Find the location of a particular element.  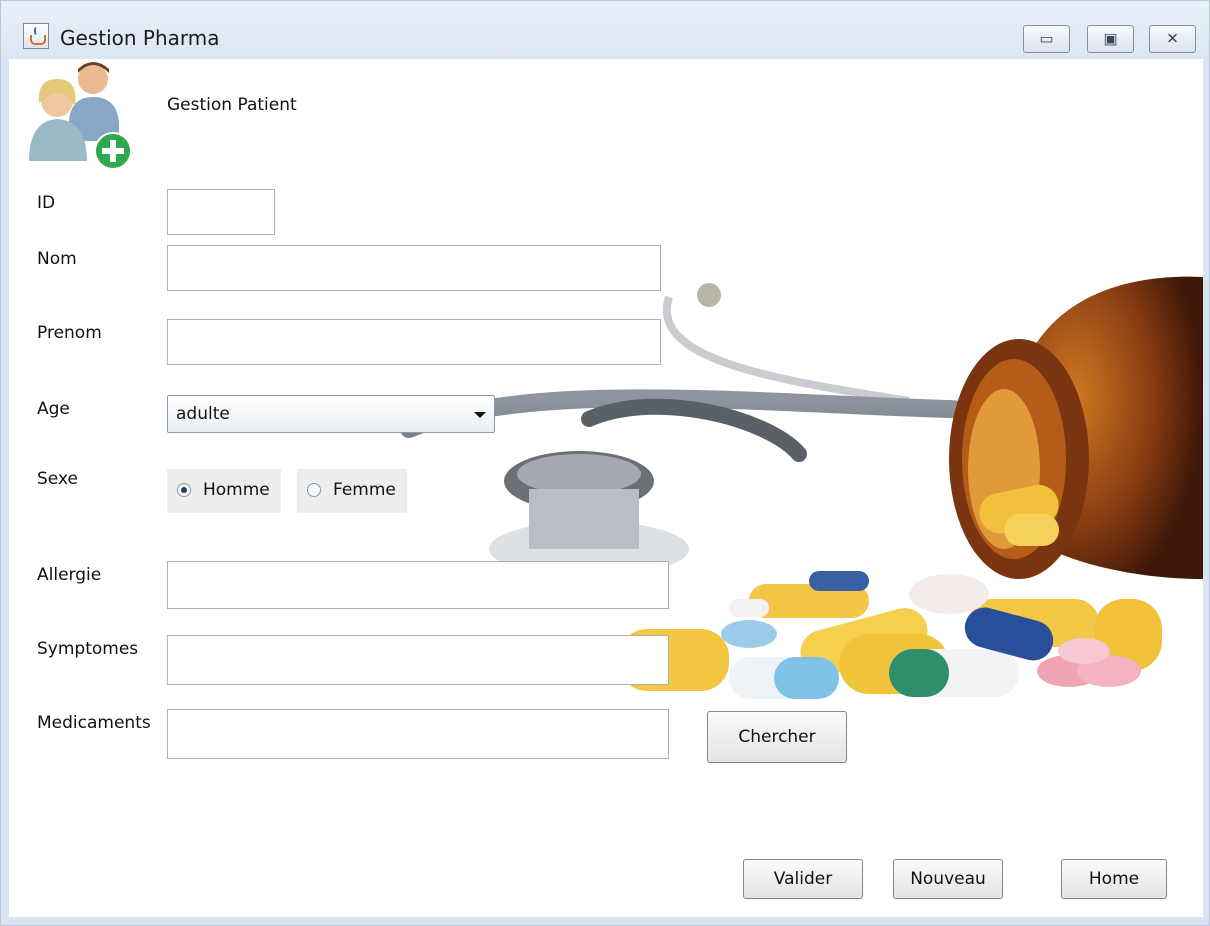

chevron-down-icon is located at coordinates (480, 415).